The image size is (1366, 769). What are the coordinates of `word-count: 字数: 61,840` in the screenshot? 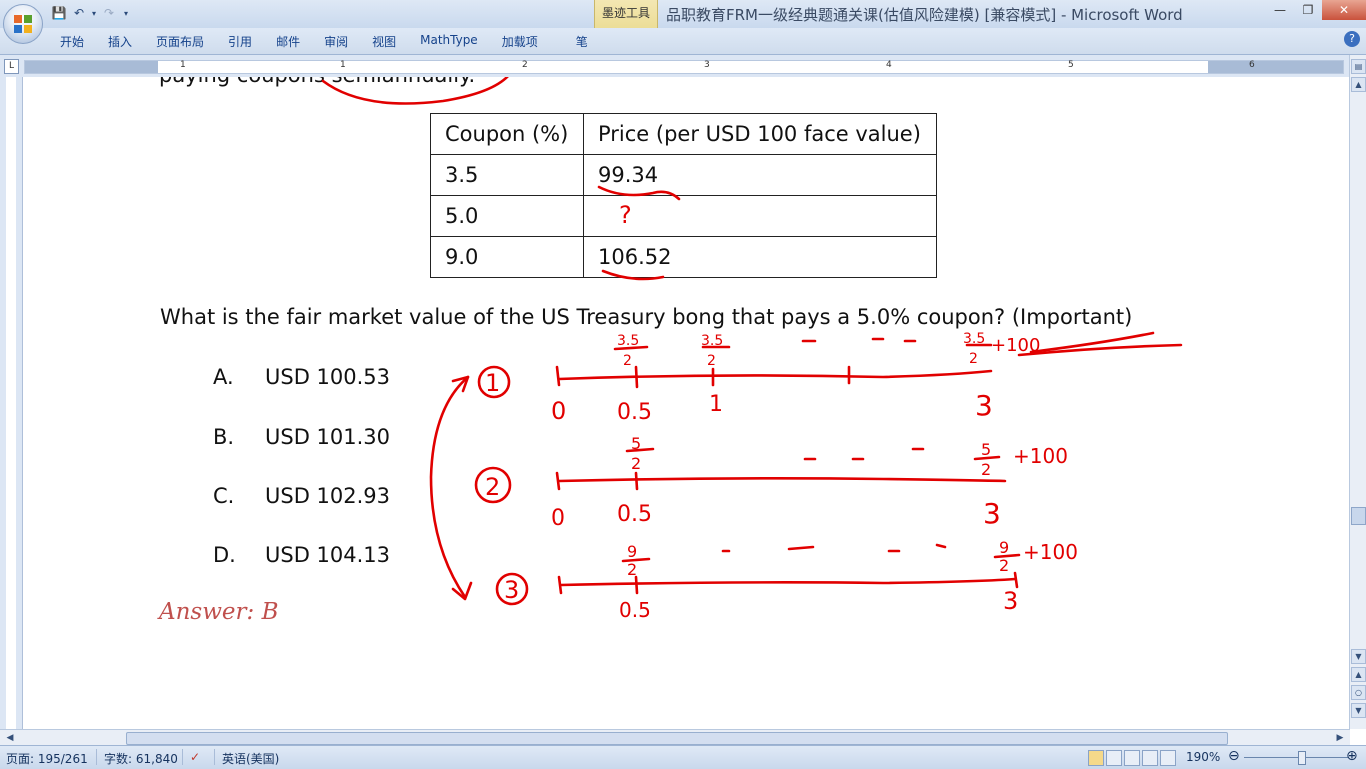 It's located at (141, 758).